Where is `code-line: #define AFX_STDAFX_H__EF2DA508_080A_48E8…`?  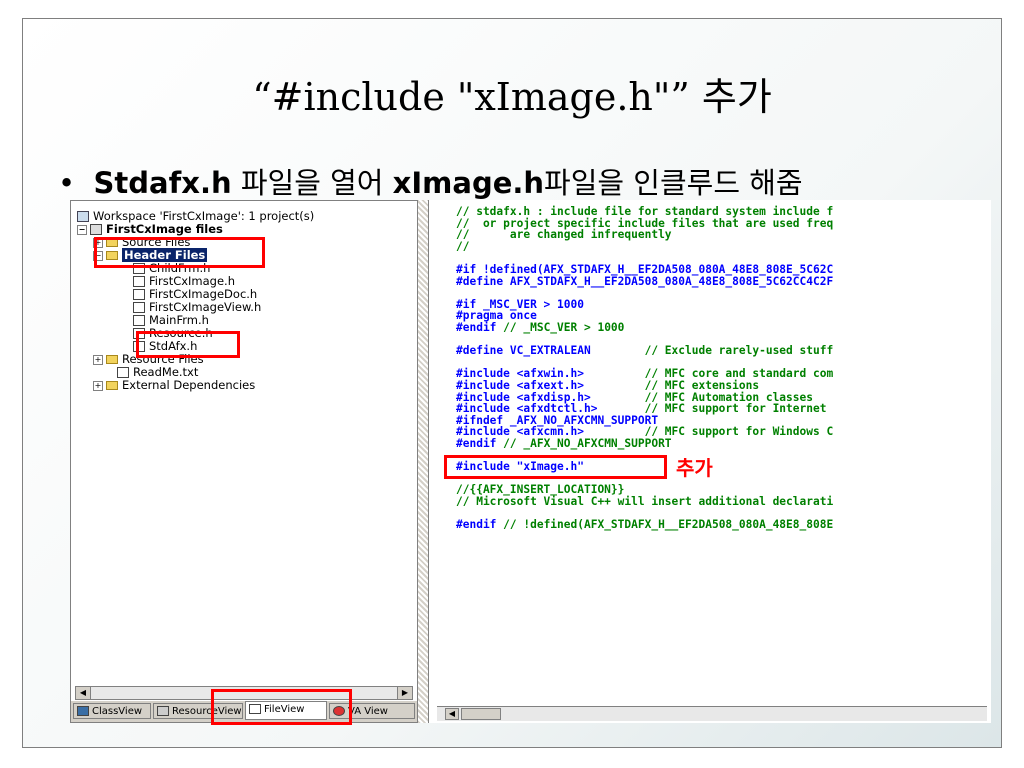 code-line: #define AFX_STDAFX_H__EF2DA508_080A_48E8… is located at coordinates (644, 281).